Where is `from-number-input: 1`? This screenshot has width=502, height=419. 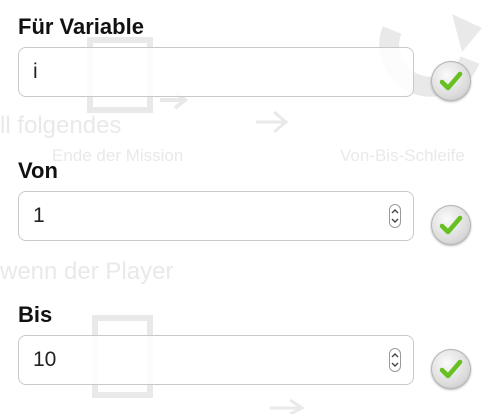 from-number-input: 1 is located at coordinates (216, 216).